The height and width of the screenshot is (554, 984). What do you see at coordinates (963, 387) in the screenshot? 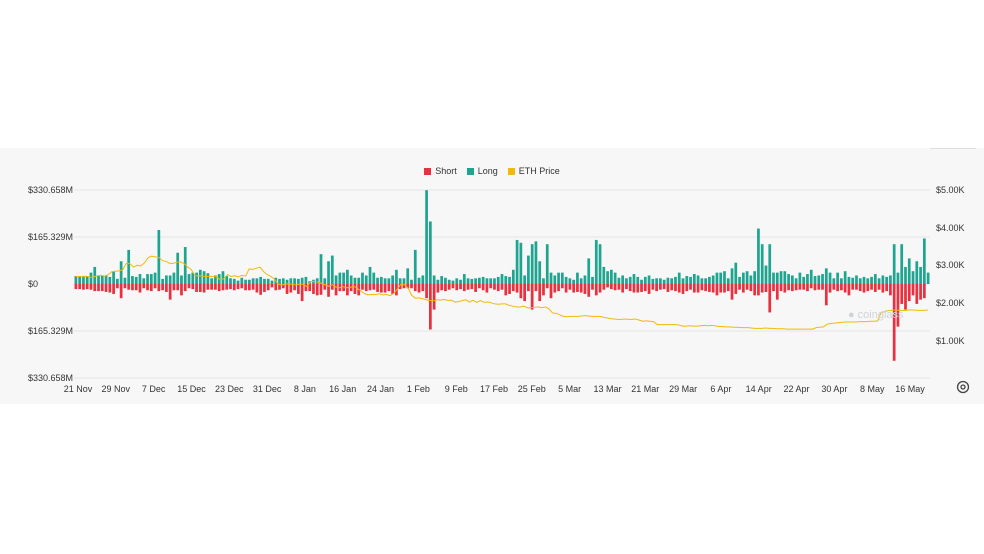
I see `settings-button` at bounding box center [963, 387].